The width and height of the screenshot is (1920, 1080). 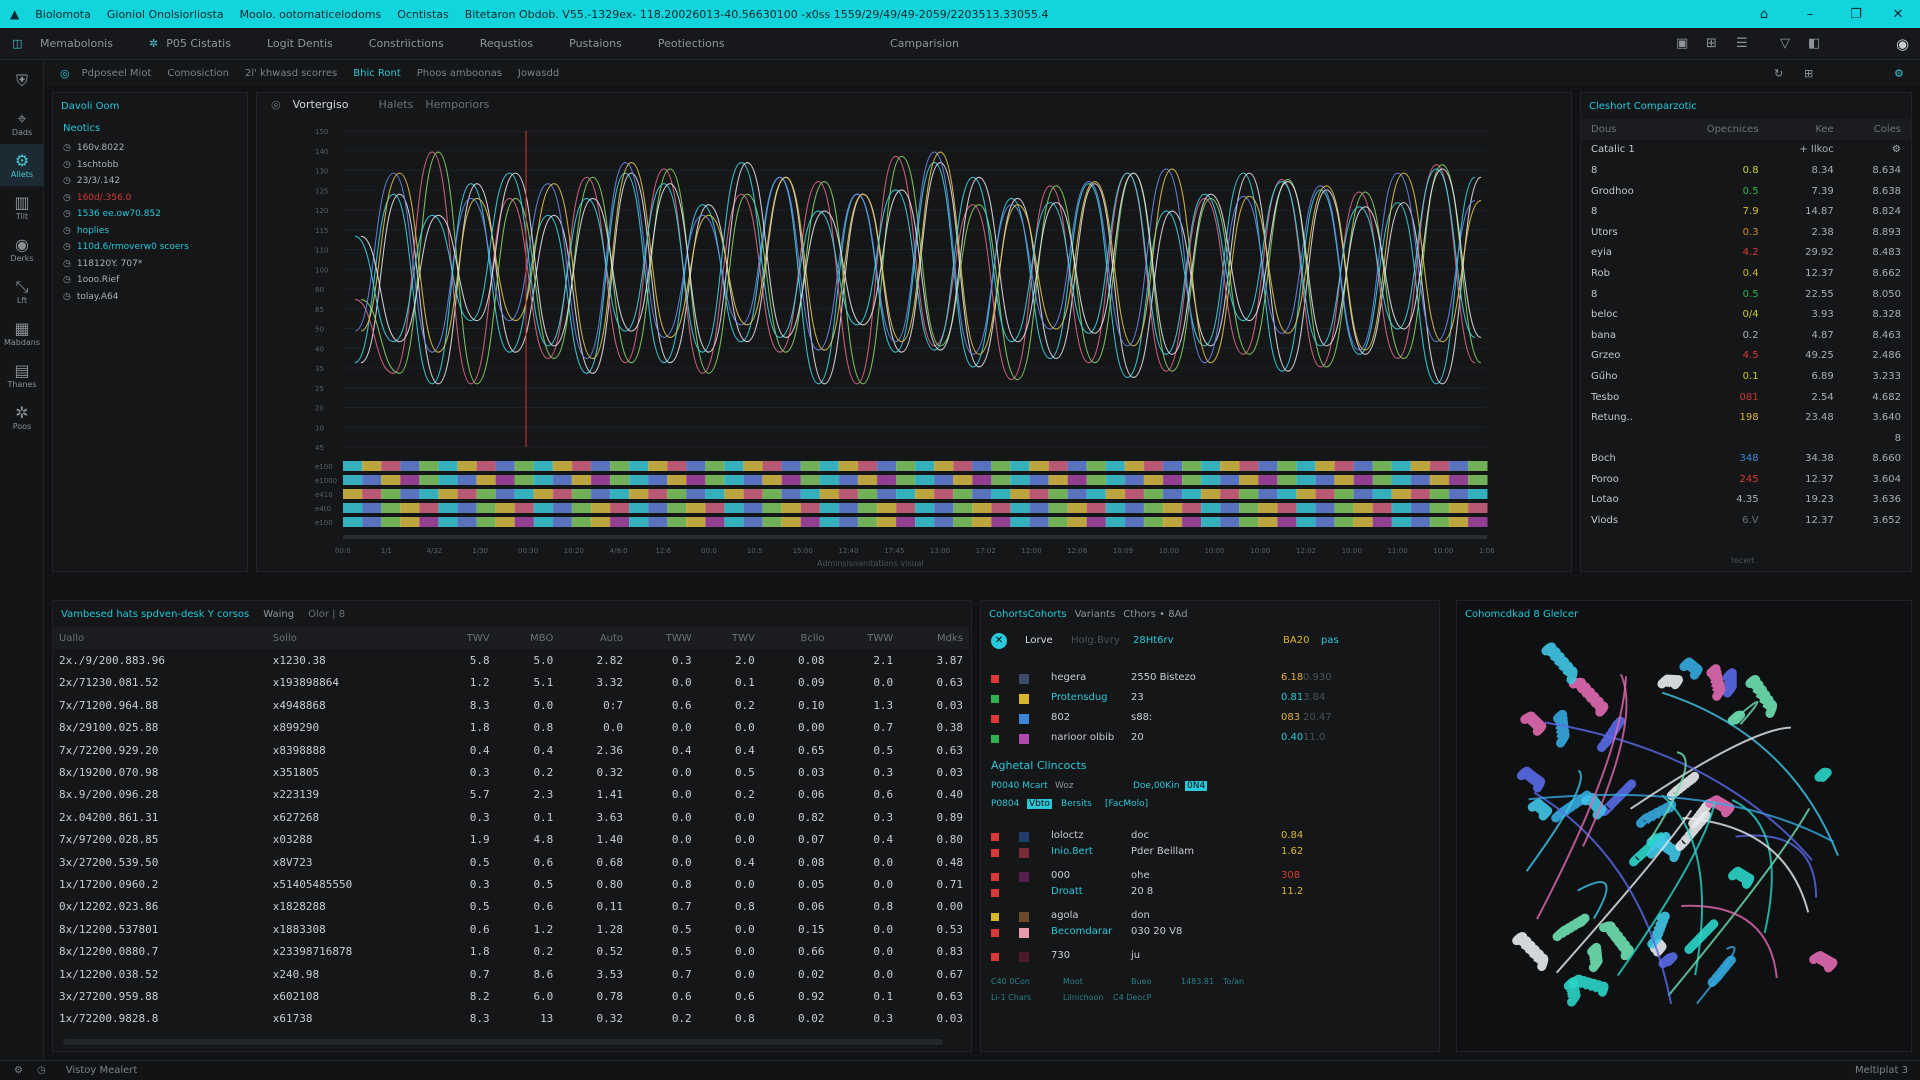 What do you see at coordinates (1785, 43) in the screenshot?
I see `filter-icon: ▽` at bounding box center [1785, 43].